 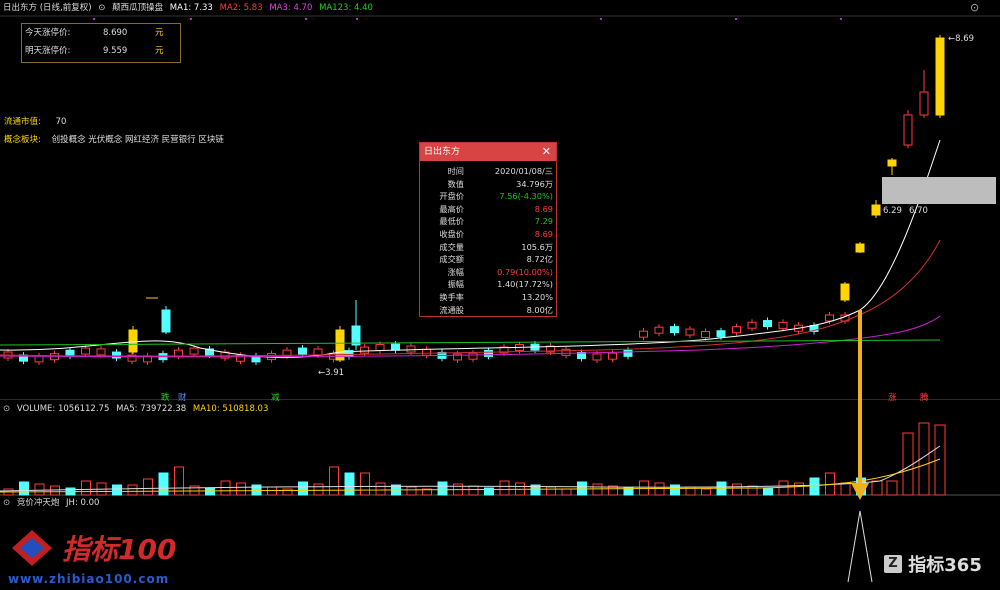 I want to click on popup-row-label: 涨幅, so click(x=455, y=271).